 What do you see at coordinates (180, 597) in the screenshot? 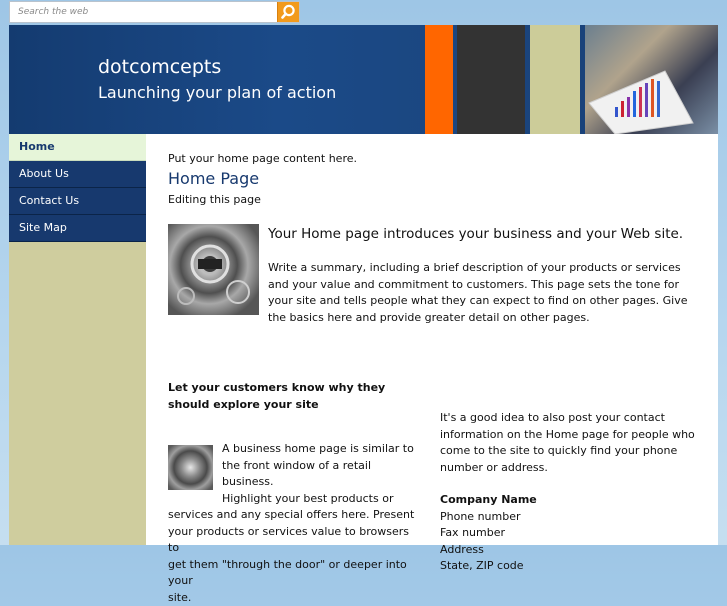
I see `body-line: site.` at bounding box center [180, 597].